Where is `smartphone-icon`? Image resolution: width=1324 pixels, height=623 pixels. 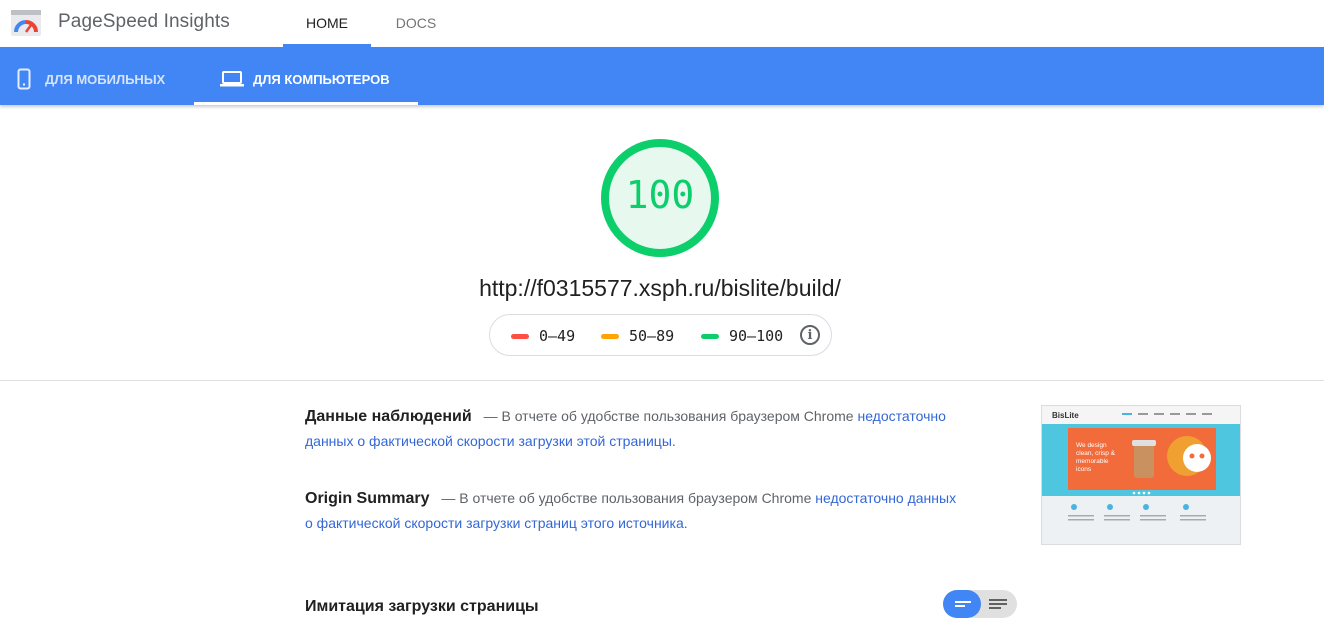 smartphone-icon is located at coordinates (24, 79).